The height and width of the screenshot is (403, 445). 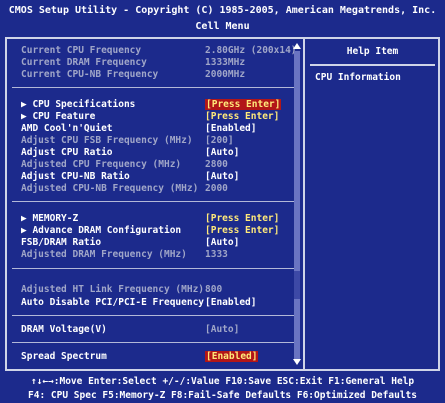 I want to click on scroll-down-arrow-icon, so click(x=297, y=362).